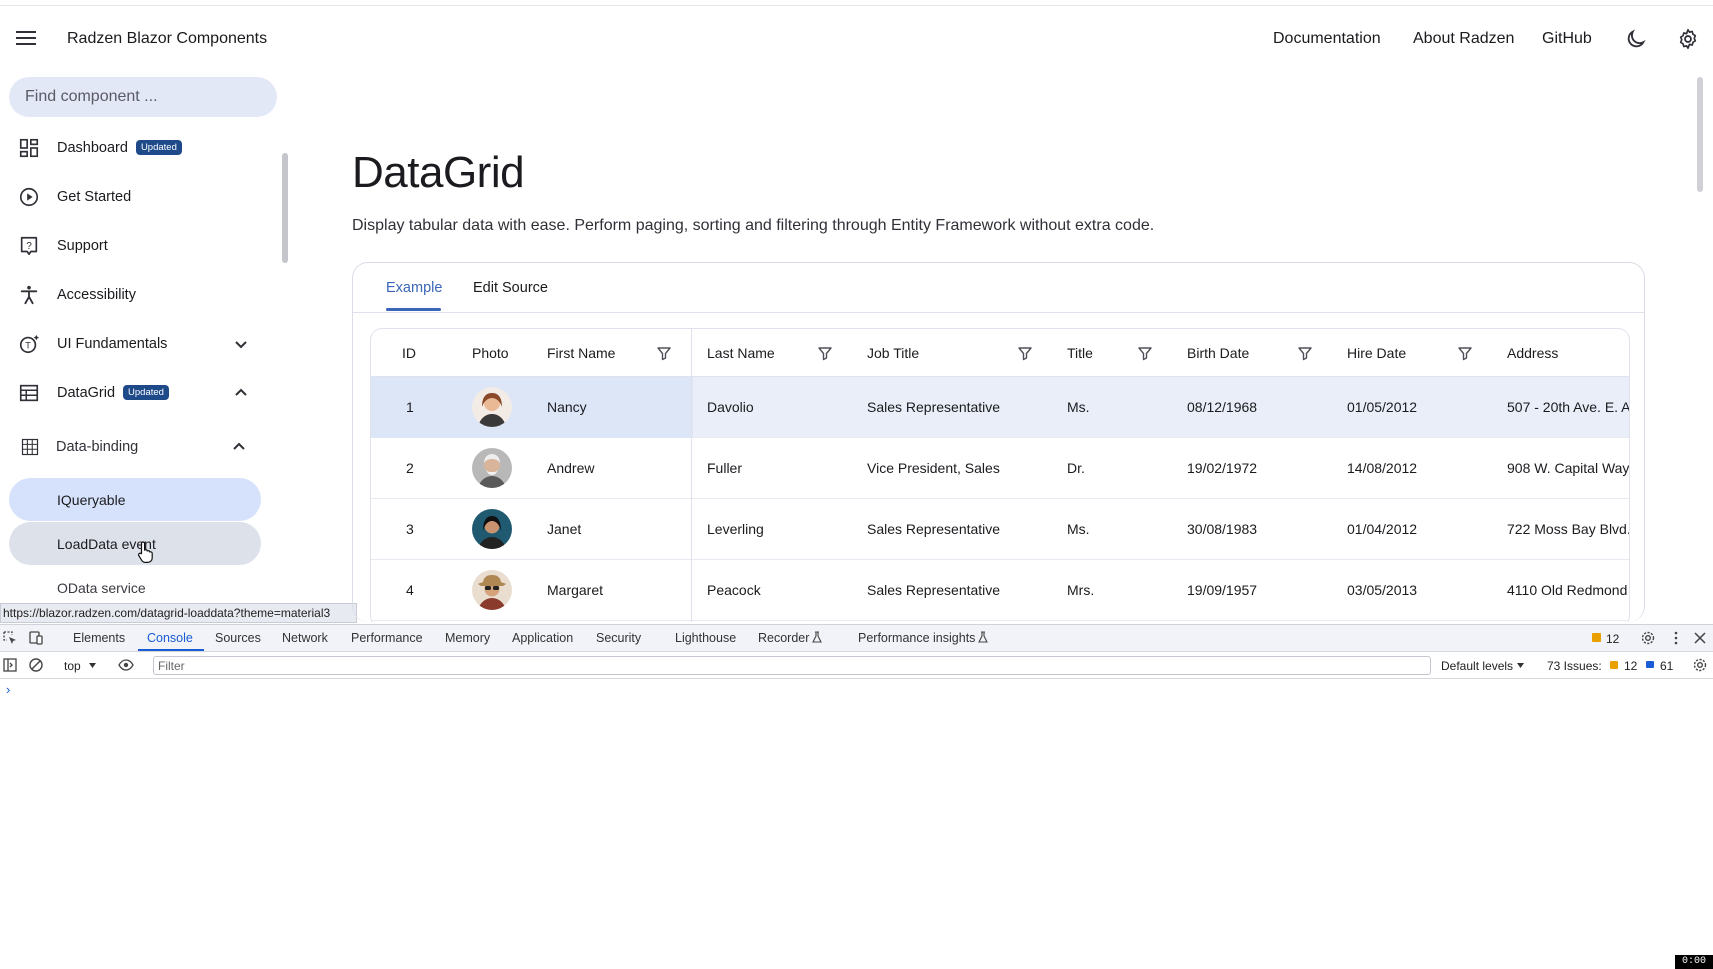 The width and height of the screenshot is (1713, 969). Describe the element at coordinates (238, 638) in the screenshot. I see `devtools-tab-sources: Sources` at that location.